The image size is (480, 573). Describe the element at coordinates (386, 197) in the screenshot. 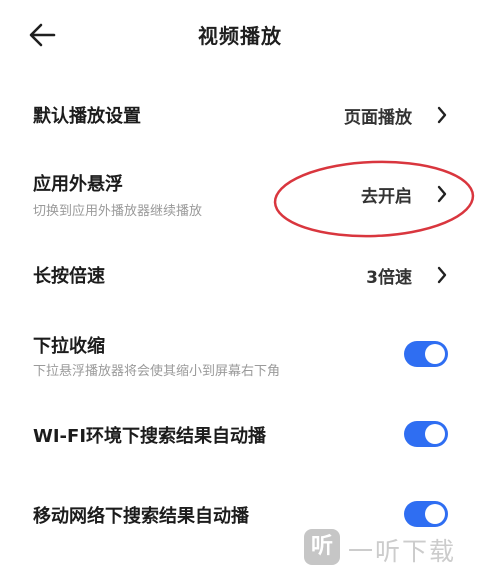

I see `floating-window-value: 去开启` at that location.